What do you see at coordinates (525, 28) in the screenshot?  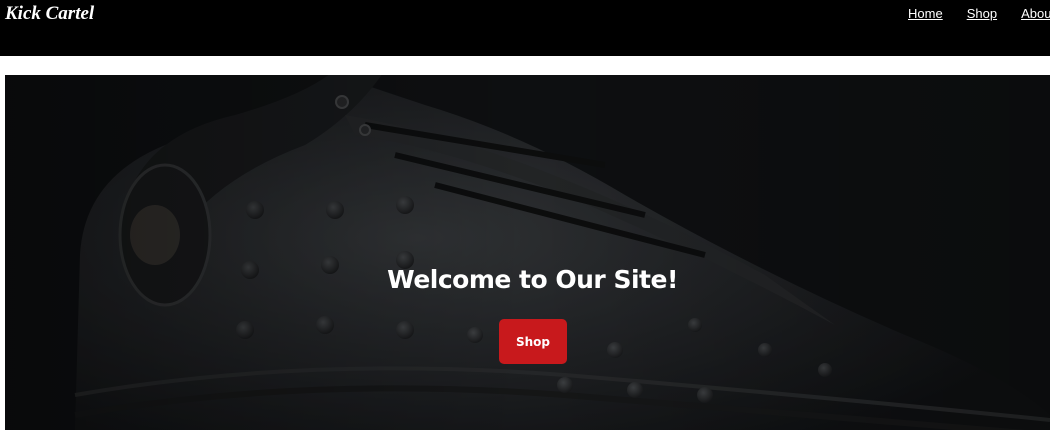 I see `top-navbar: Kick Cartel Home Shop Abou` at bounding box center [525, 28].